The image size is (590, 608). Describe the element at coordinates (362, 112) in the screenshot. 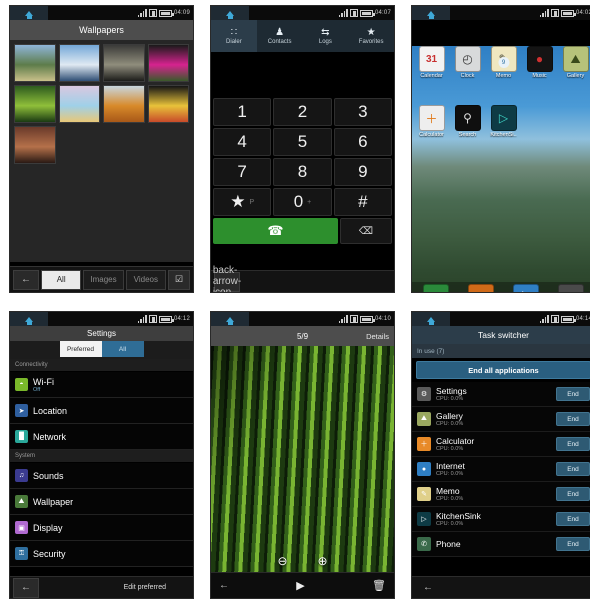

I see `key-3: 3` at that location.